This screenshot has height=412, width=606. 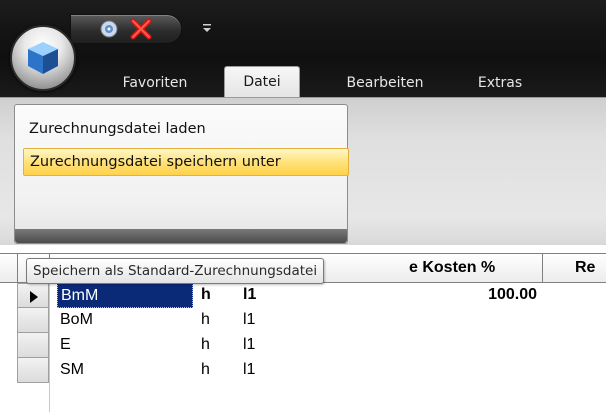 What do you see at coordinates (303, 345) in the screenshot?
I see `table-row: E h l1` at bounding box center [303, 345].